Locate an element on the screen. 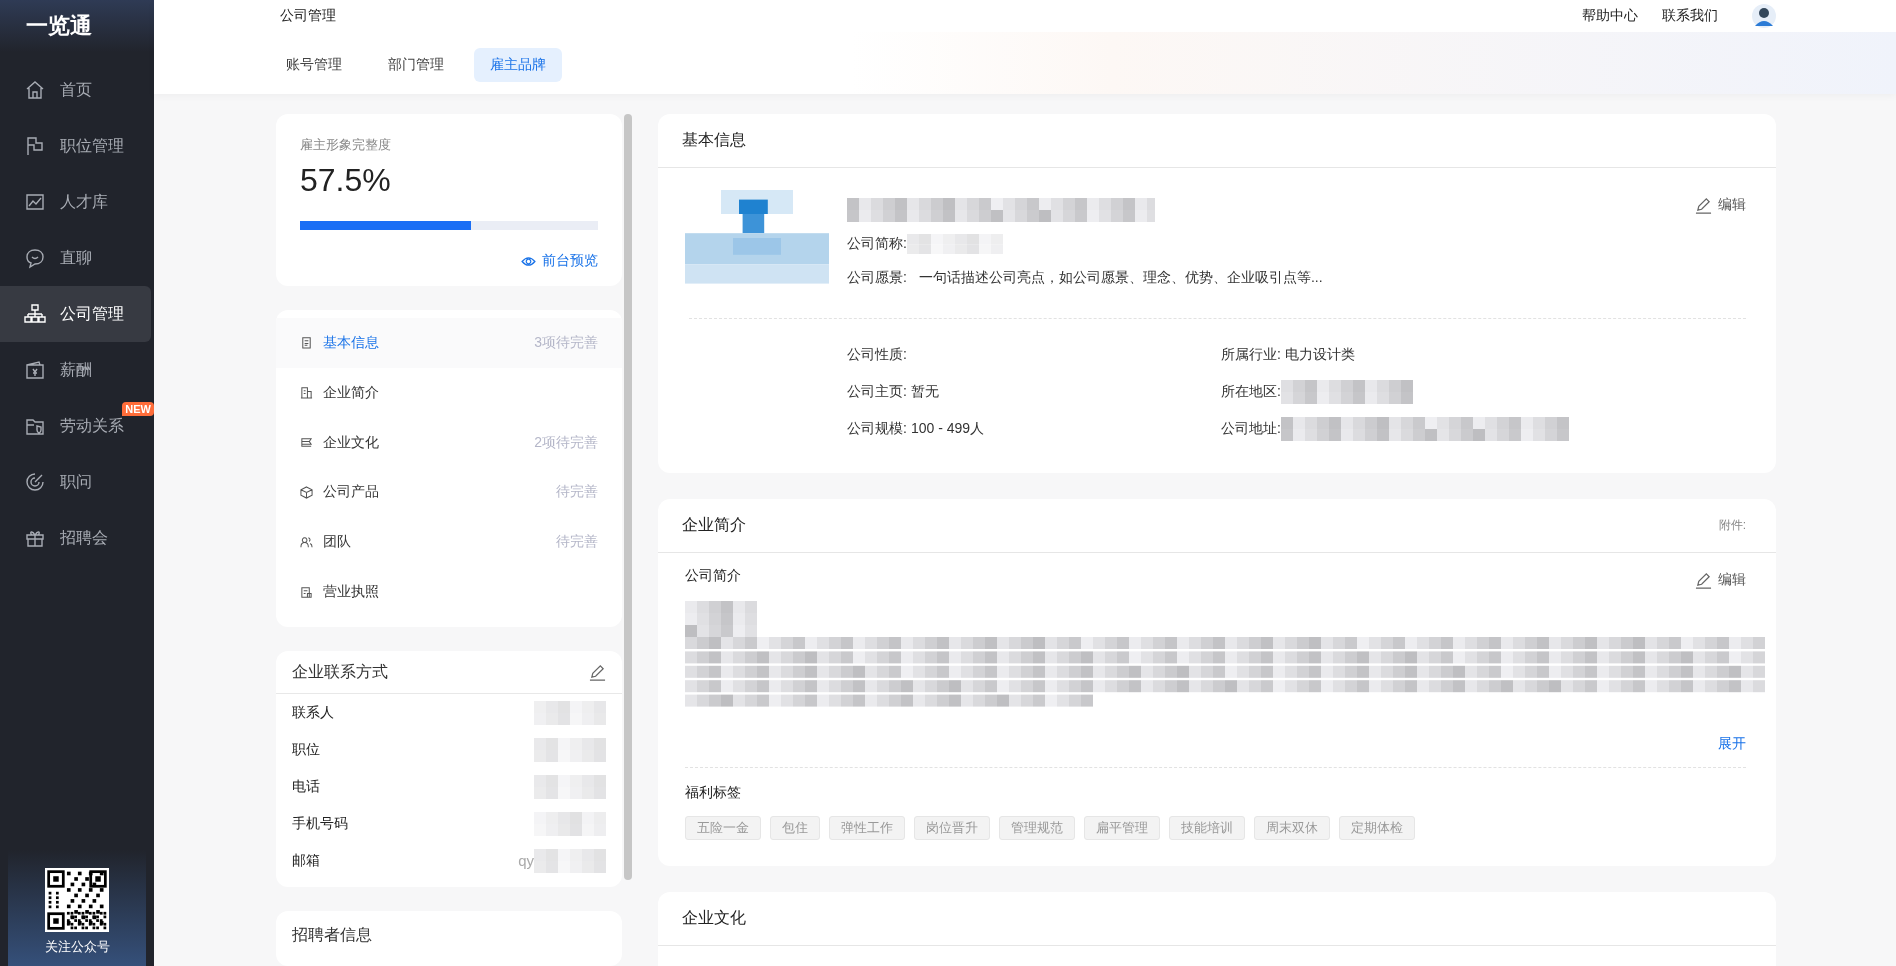 The width and height of the screenshot is (1896, 966). section-item: 基本信息 3项待完善 is located at coordinates (449, 343).